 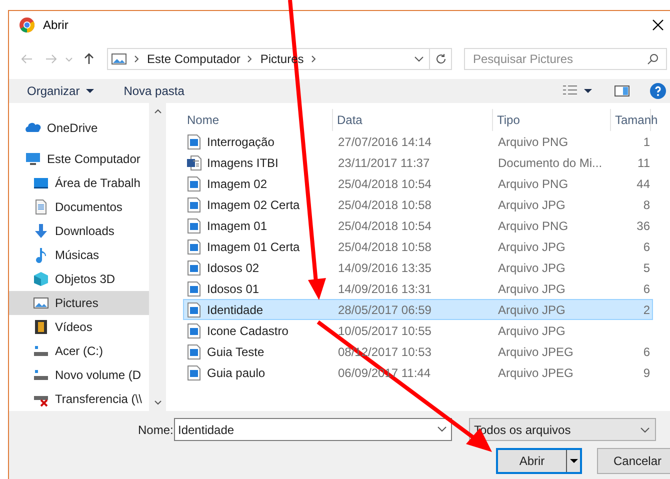 I want to click on file-date: 10/05/2017 10:55, so click(x=385, y=331).